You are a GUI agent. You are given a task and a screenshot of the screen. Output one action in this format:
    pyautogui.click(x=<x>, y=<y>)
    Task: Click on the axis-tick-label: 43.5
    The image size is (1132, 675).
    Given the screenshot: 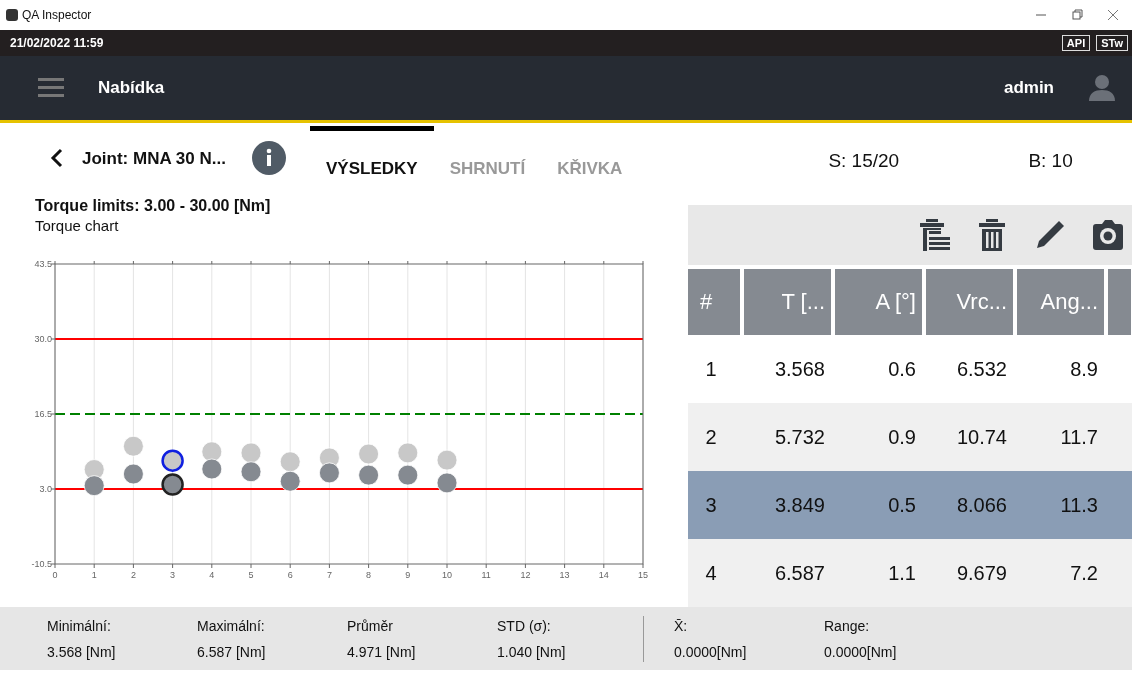 What is the action you would take?
    pyautogui.click(x=43, y=264)
    